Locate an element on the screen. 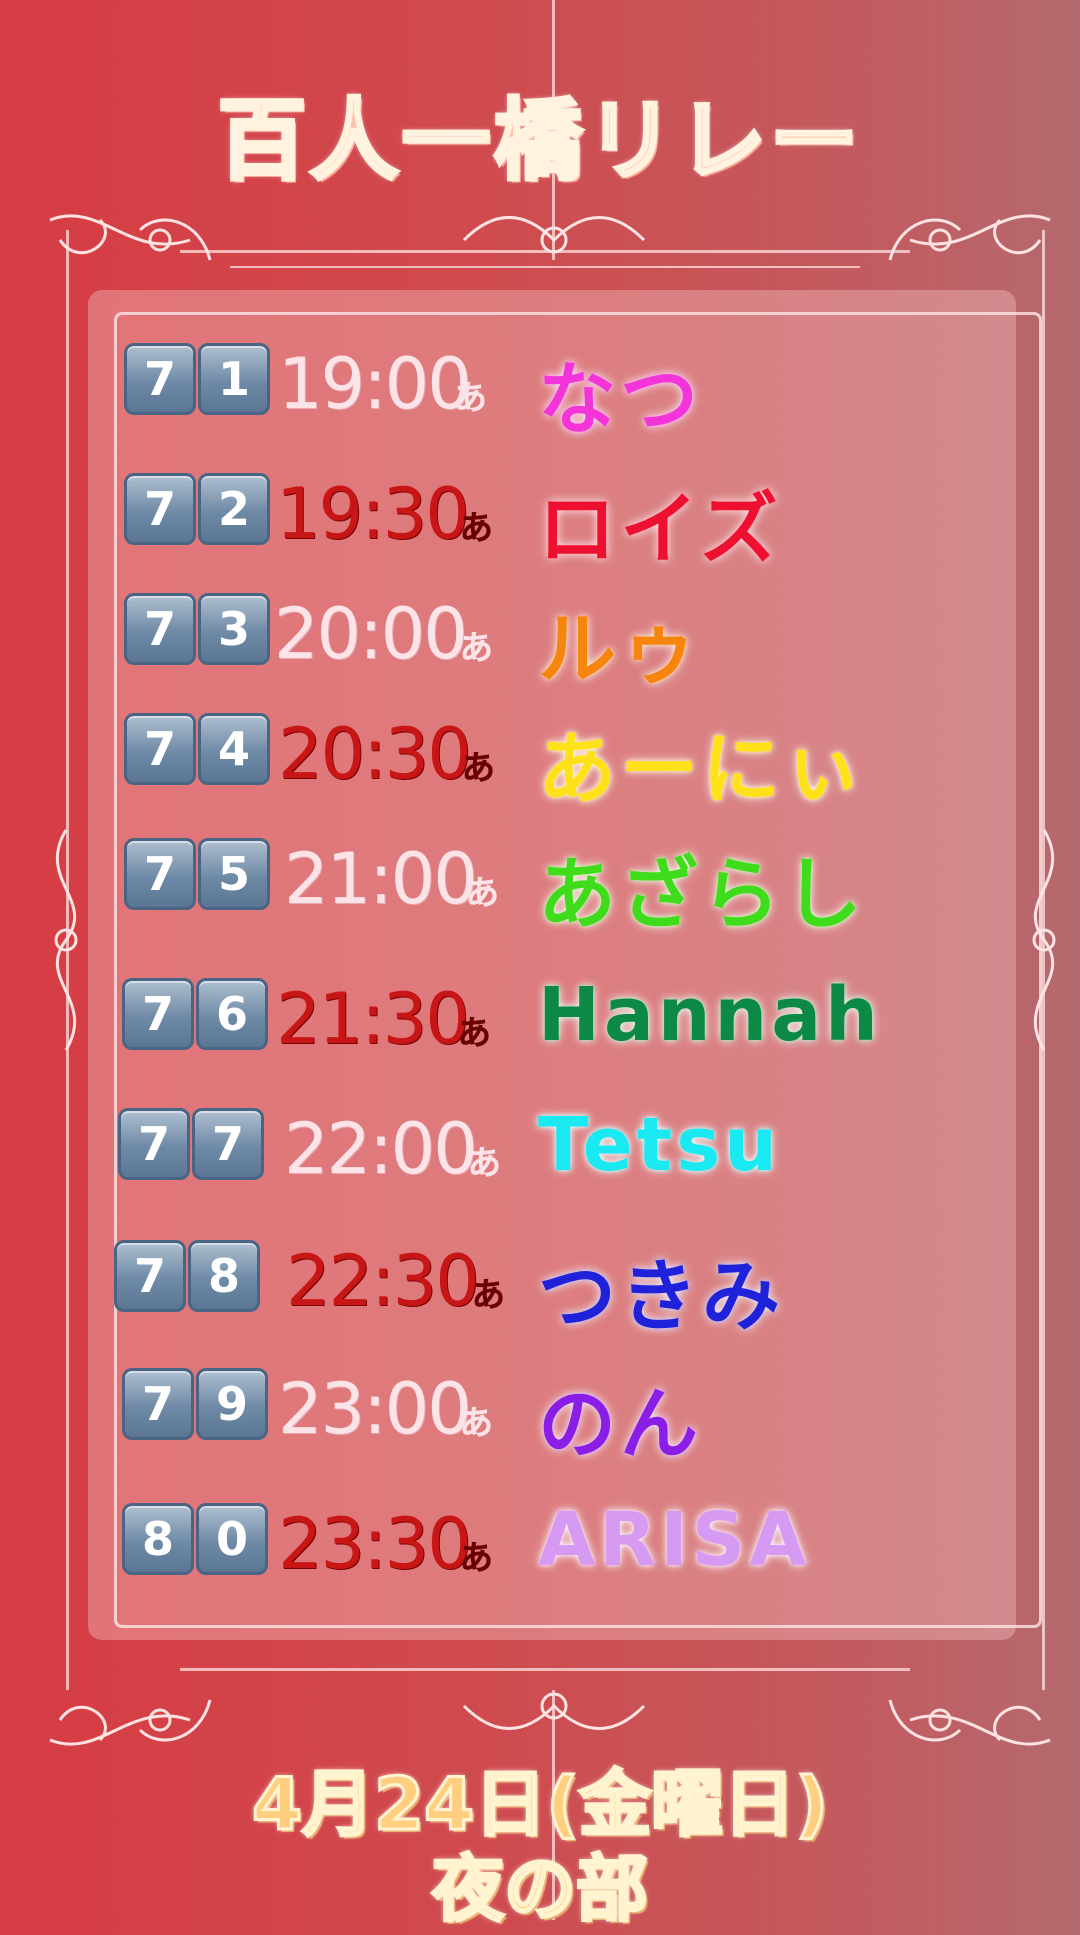 The height and width of the screenshot is (1935, 1080). schedule-row: 8 0 23:30 ぁ ARISA is located at coordinates (568, 1545).